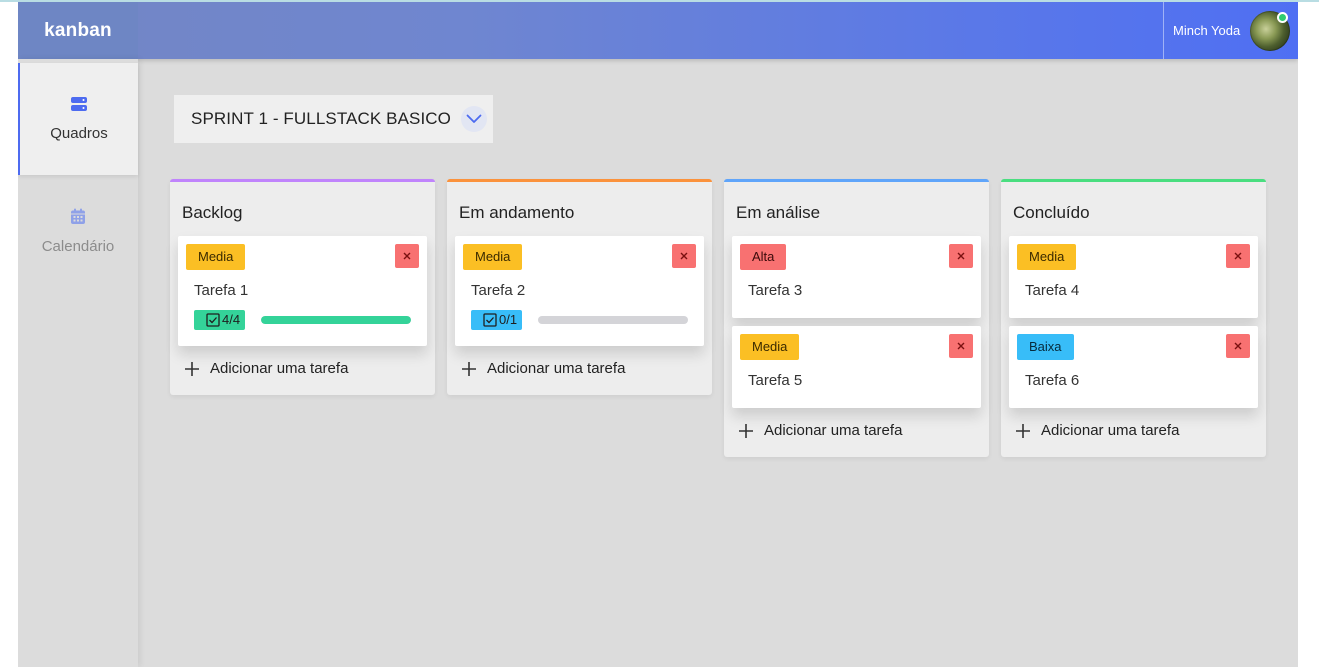 The height and width of the screenshot is (667, 1319). I want to click on sidebar: Quadros Calendário, so click(78, 363).